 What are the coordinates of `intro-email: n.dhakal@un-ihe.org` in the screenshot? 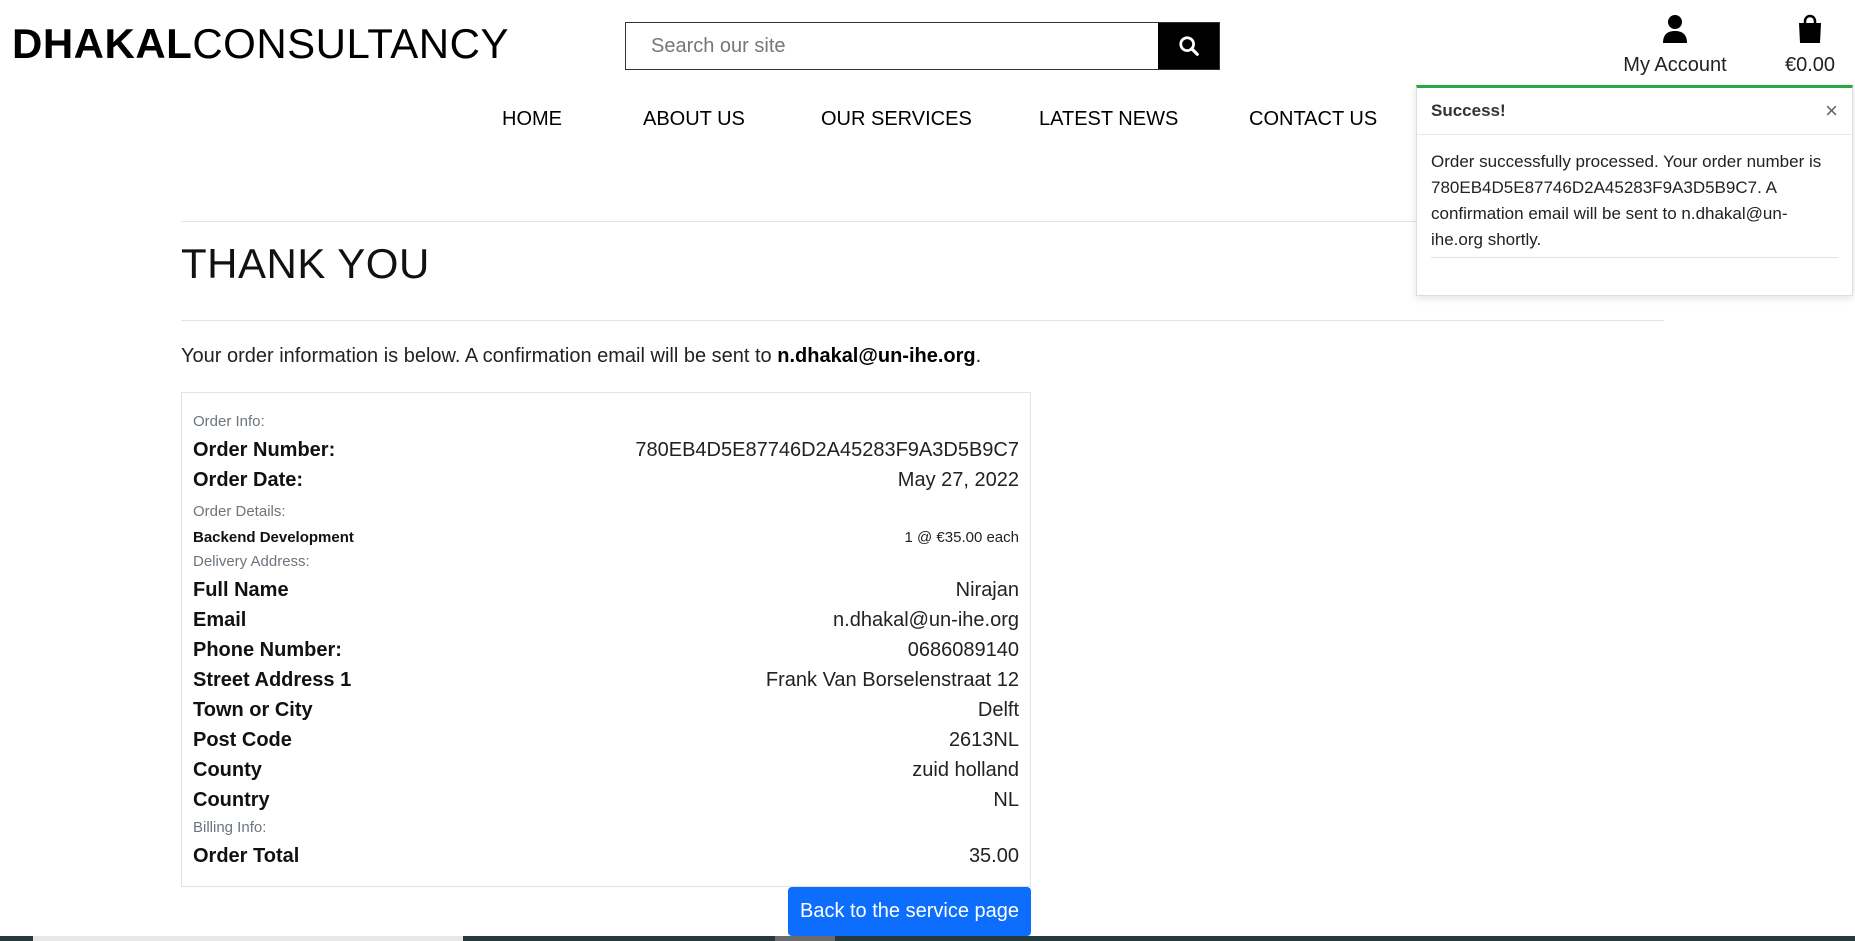 It's located at (876, 356).